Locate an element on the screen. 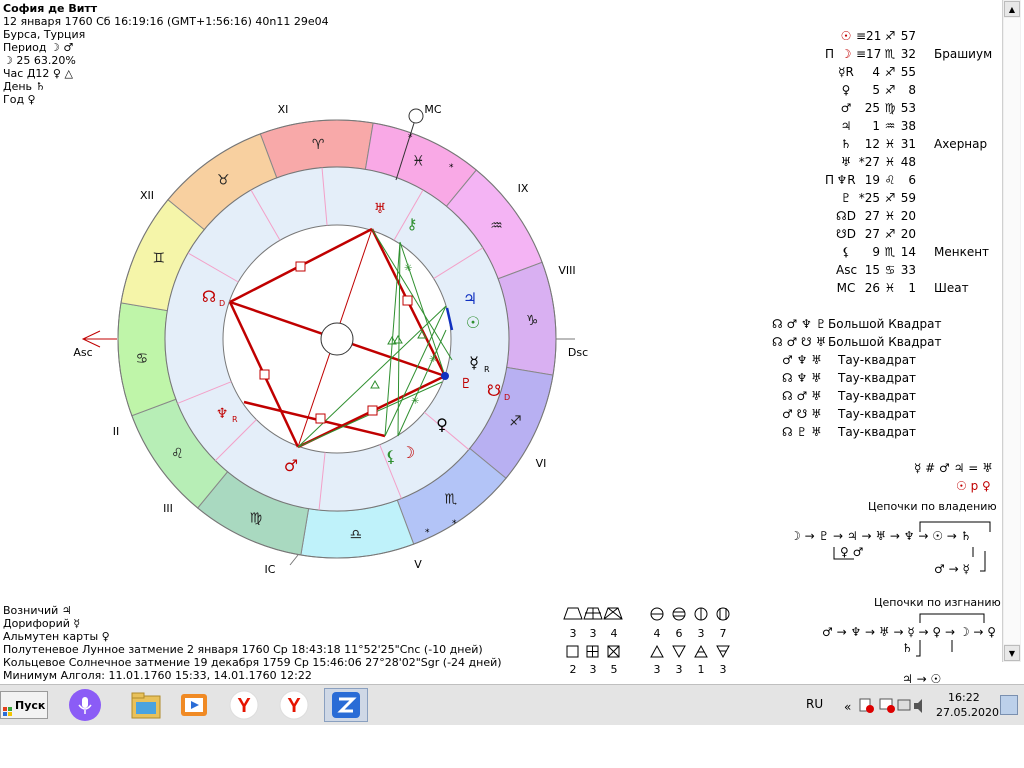  zodiac-glyph: ♈ is located at coordinates (318, 145).